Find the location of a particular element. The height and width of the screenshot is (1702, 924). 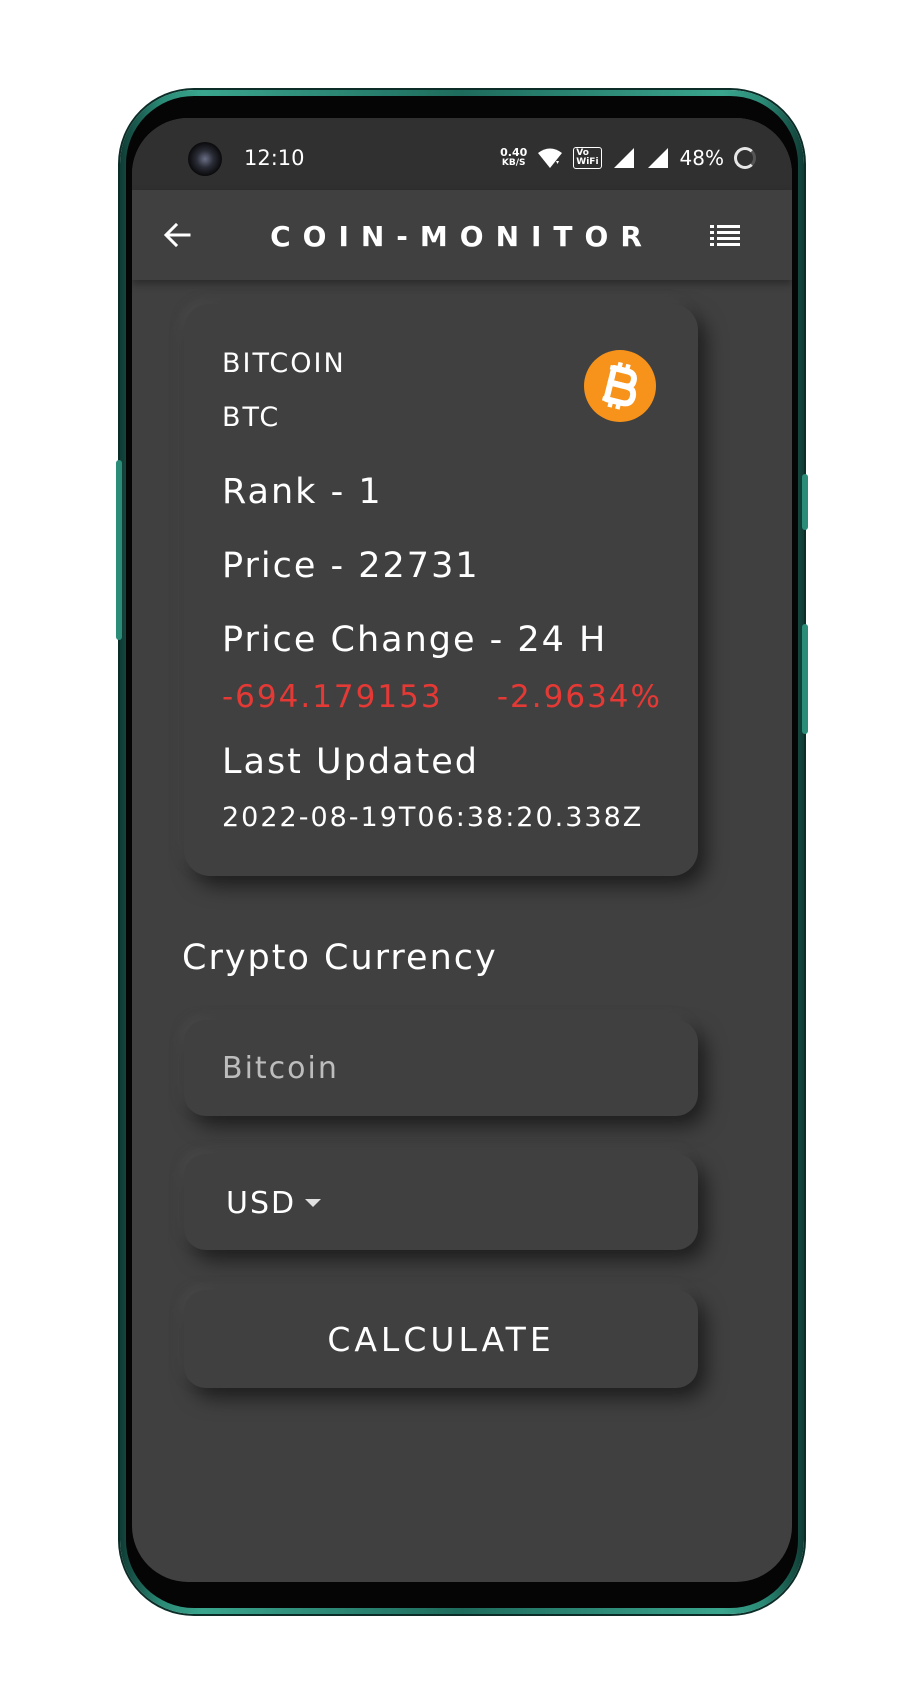

dropdown-arrow-icon is located at coordinates (313, 1203).